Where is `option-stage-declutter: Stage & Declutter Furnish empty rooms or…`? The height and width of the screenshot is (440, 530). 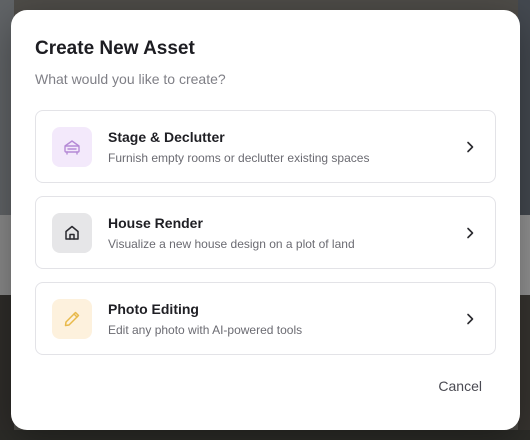
option-stage-declutter: Stage & Declutter Furnish empty rooms or… is located at coordinates (265, 146).